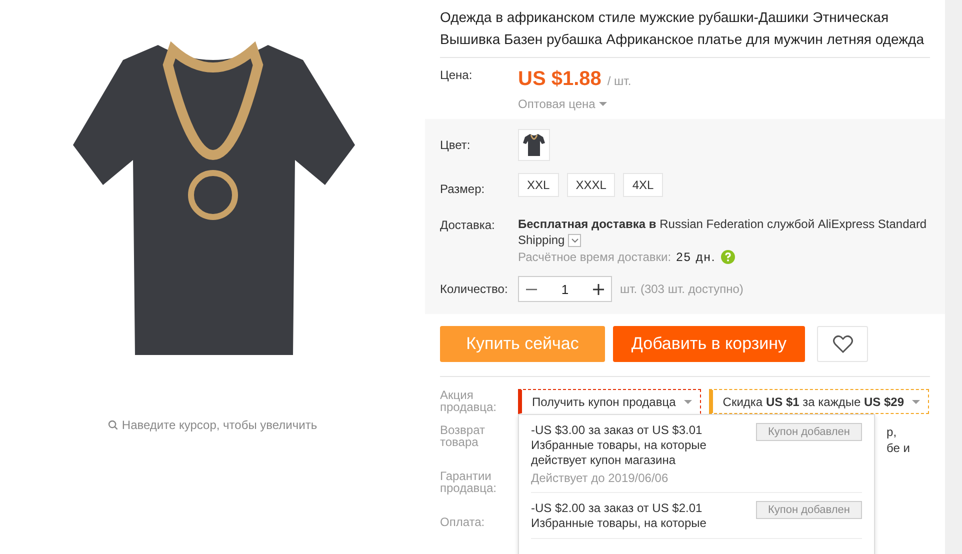  I want to click on search-icon, so click(113, 425).